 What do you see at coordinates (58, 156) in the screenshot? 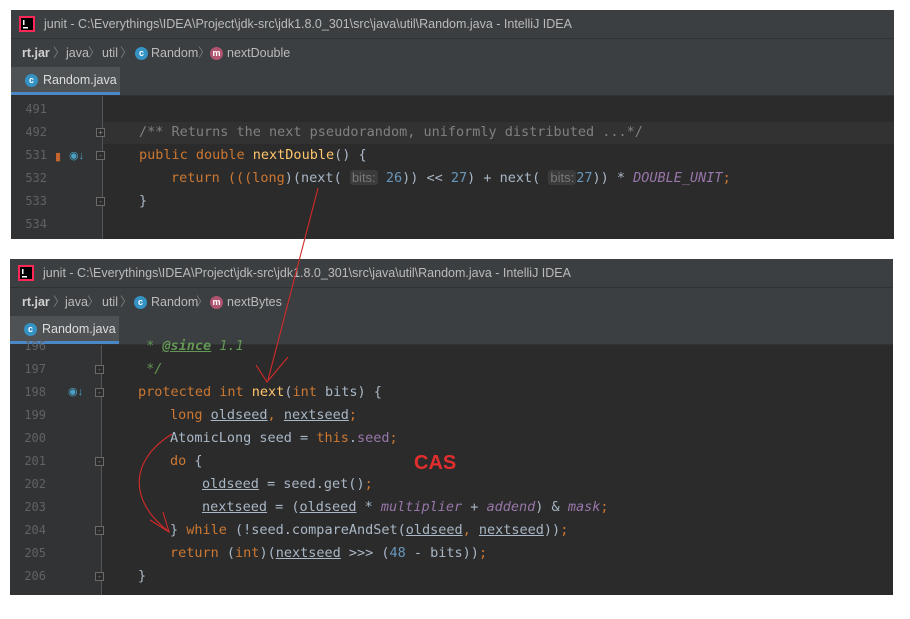
I see `implementation-icon: ▮` at bounding box center [58, 156].